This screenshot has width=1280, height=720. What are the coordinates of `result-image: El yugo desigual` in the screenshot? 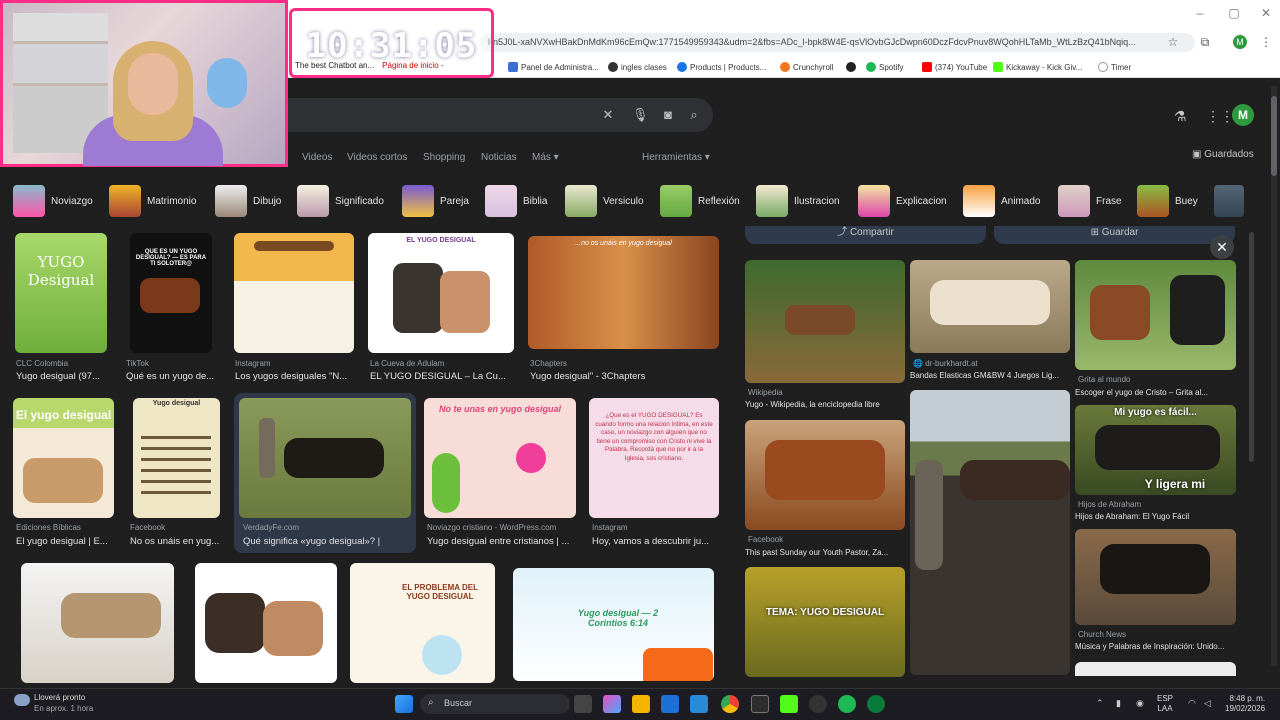 It's located at (63, 458).